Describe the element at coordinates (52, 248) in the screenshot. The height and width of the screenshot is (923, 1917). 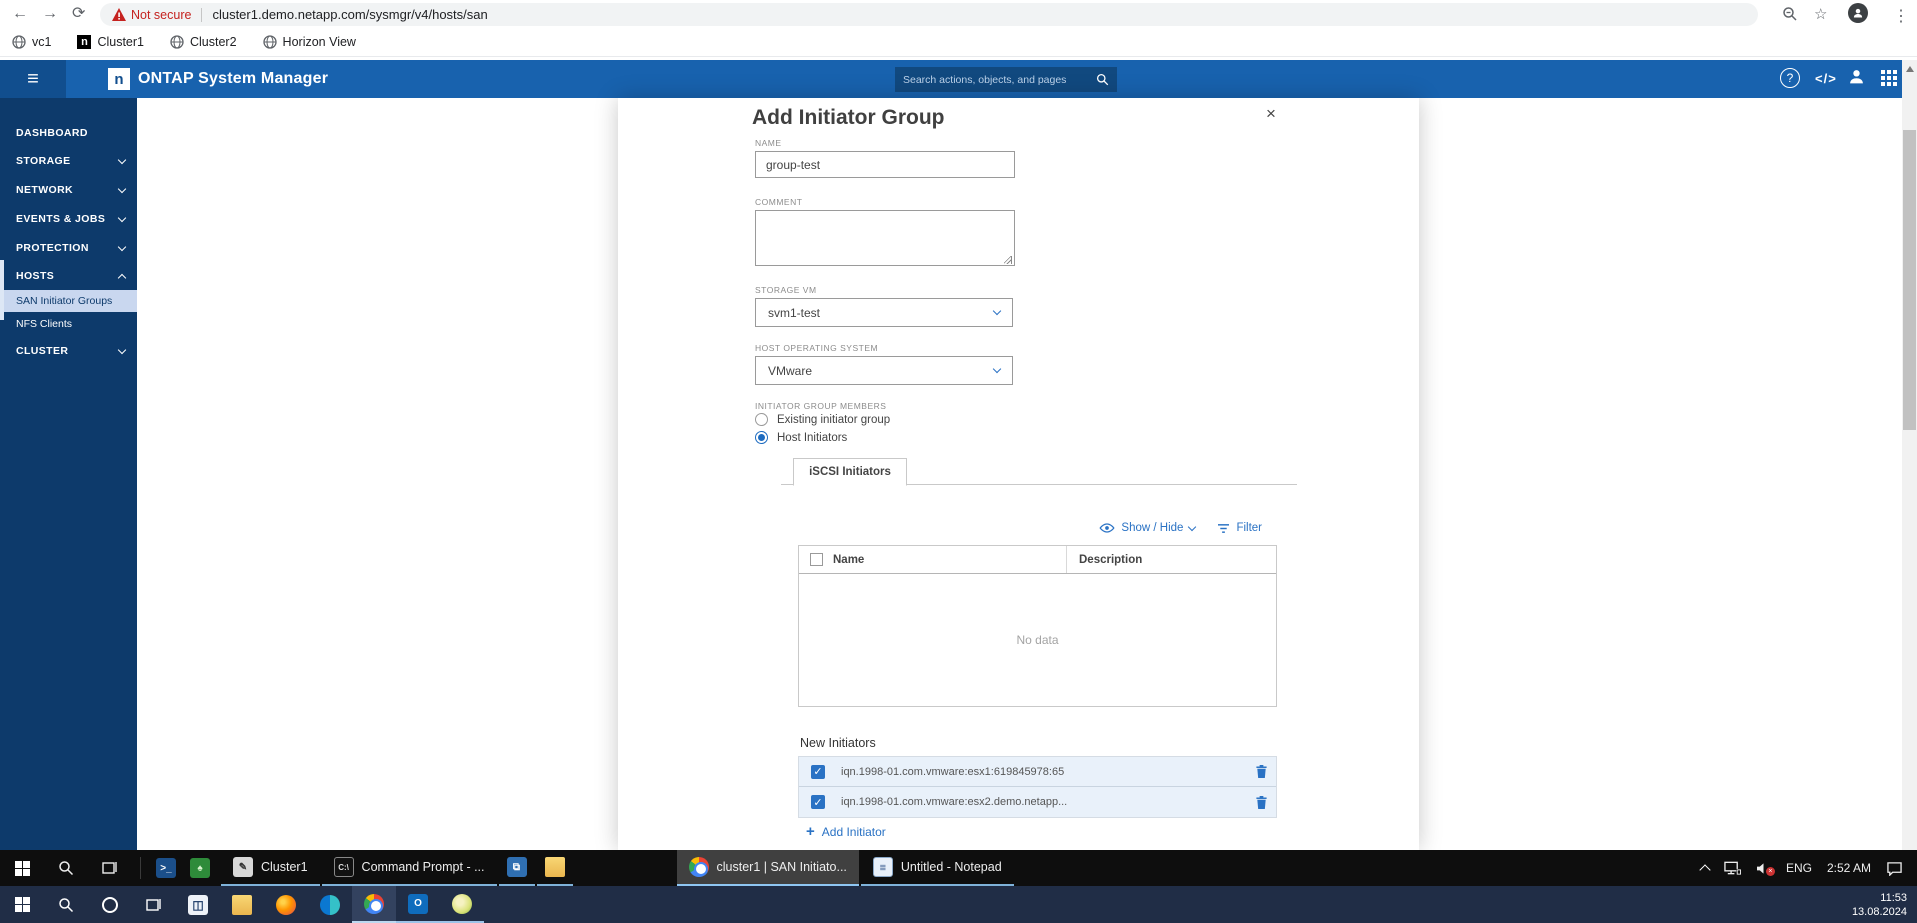
I see `sidebar-item-label: PROTECTION` at that location.